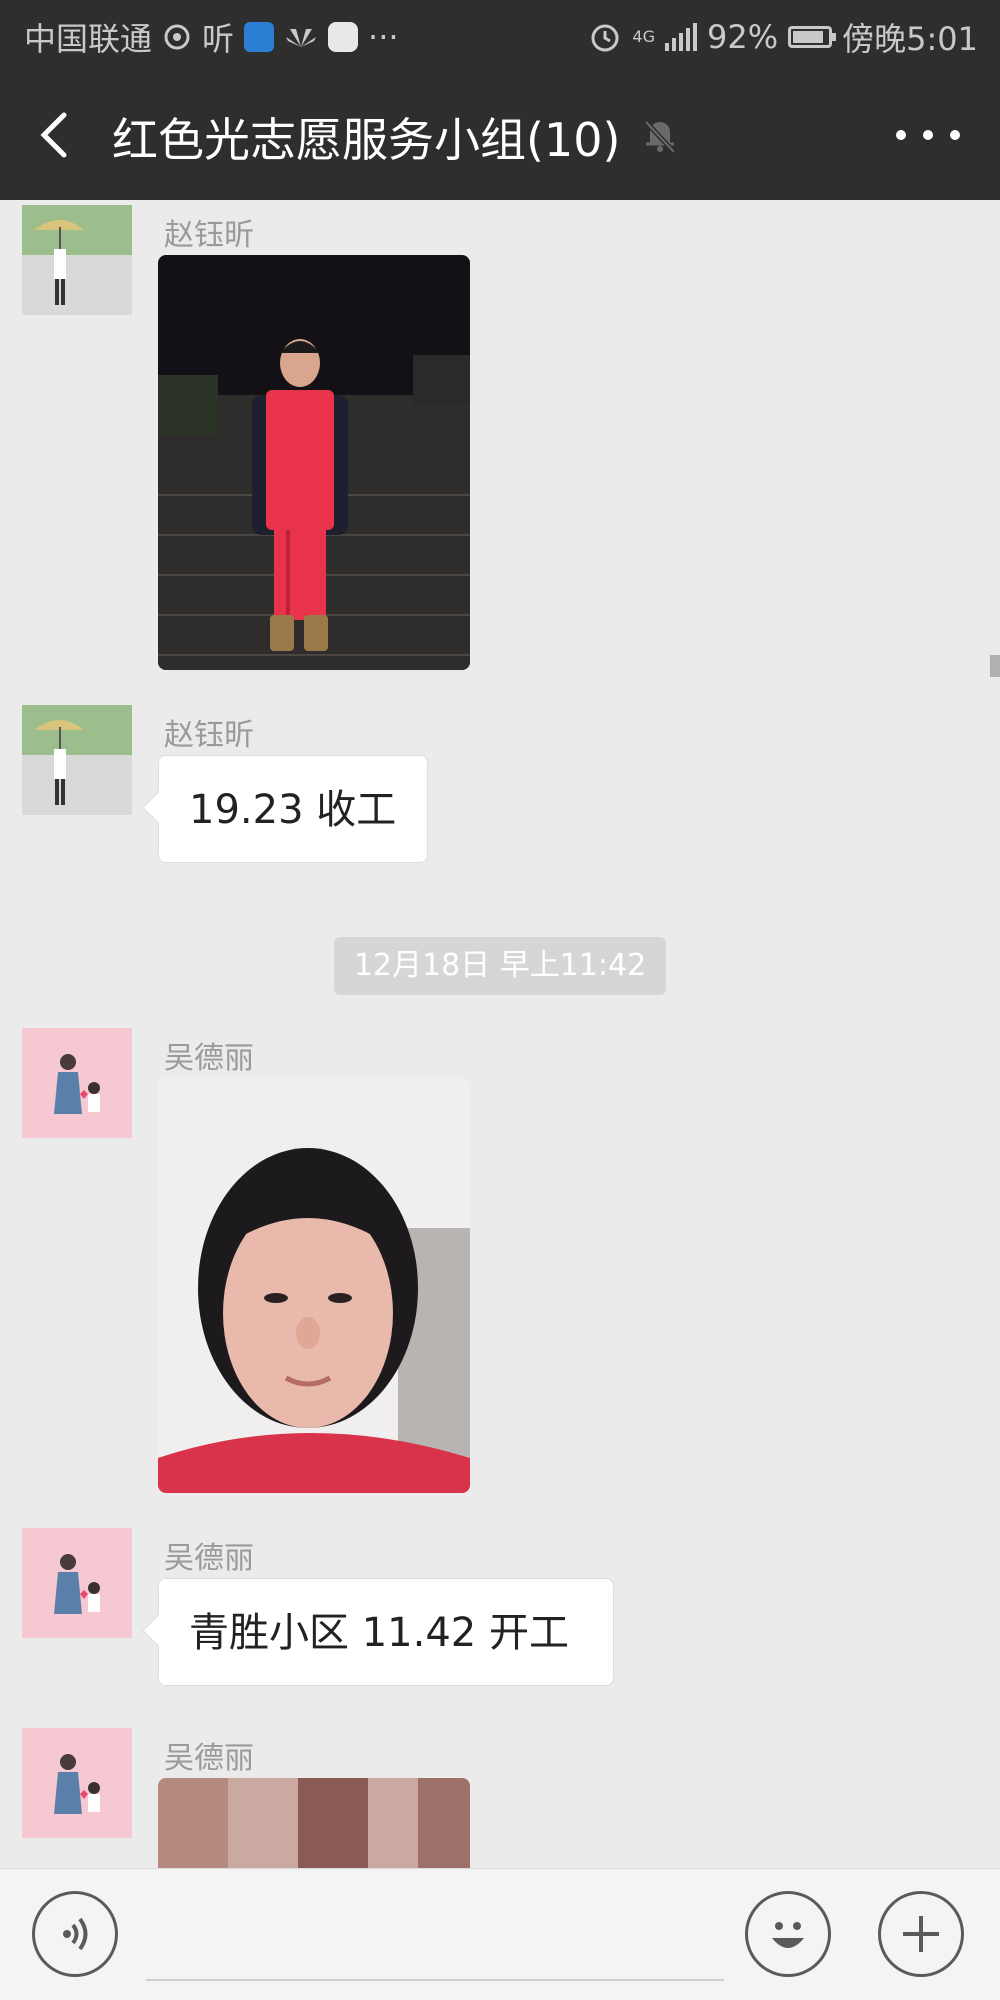 Image resolution: width=1000 pixels, height=2000 pixels. Describe the element at coordinates (660, 134) in the screenshot. I see `bell-muted-icon` at that location.